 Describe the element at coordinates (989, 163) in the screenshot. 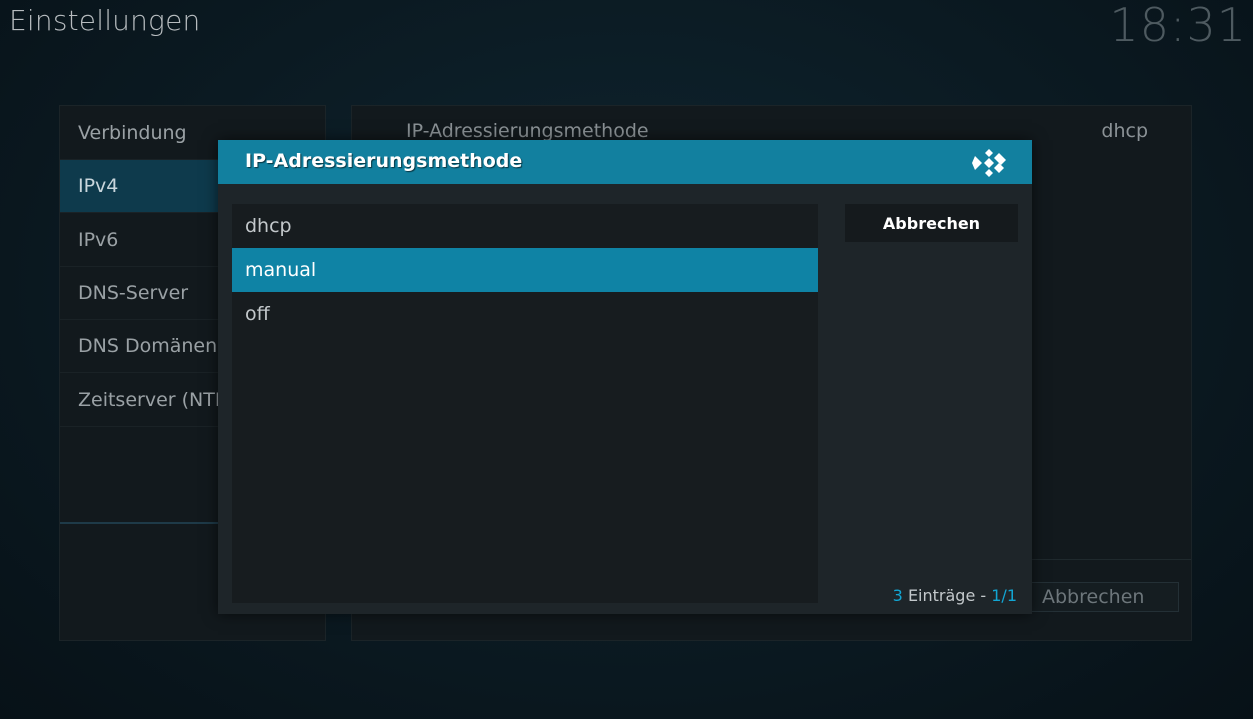

I see `kodi-logo-icon` at that location.